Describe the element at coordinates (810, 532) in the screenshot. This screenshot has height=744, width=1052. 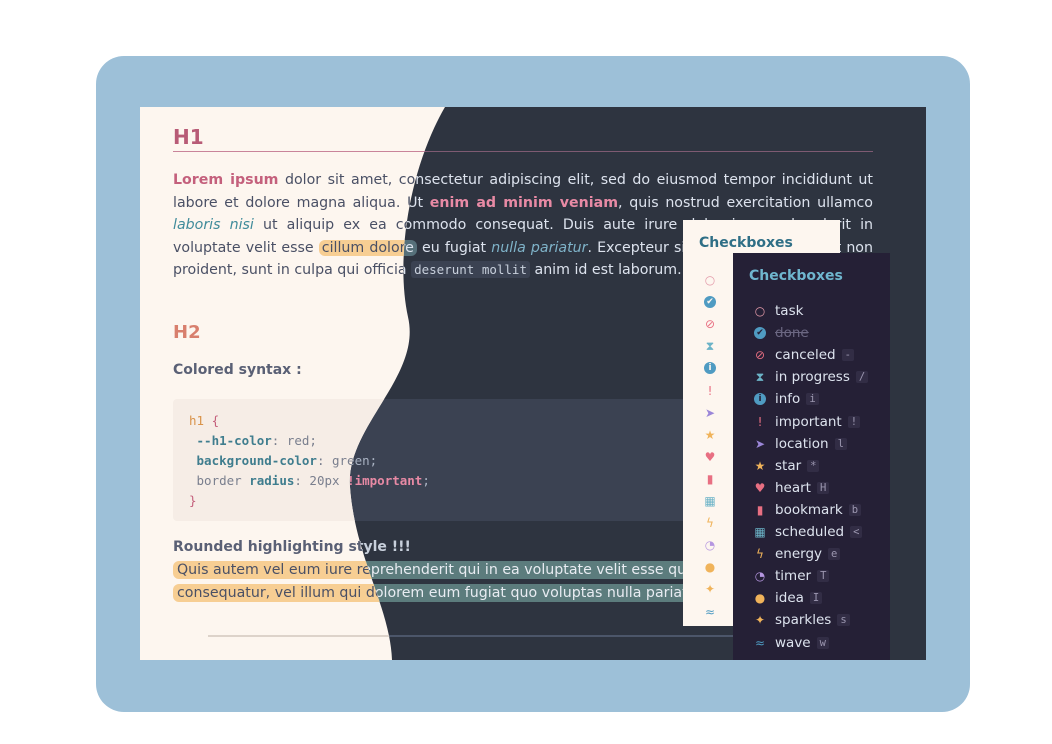
I see `checkbox-label: scheduled` at that location.